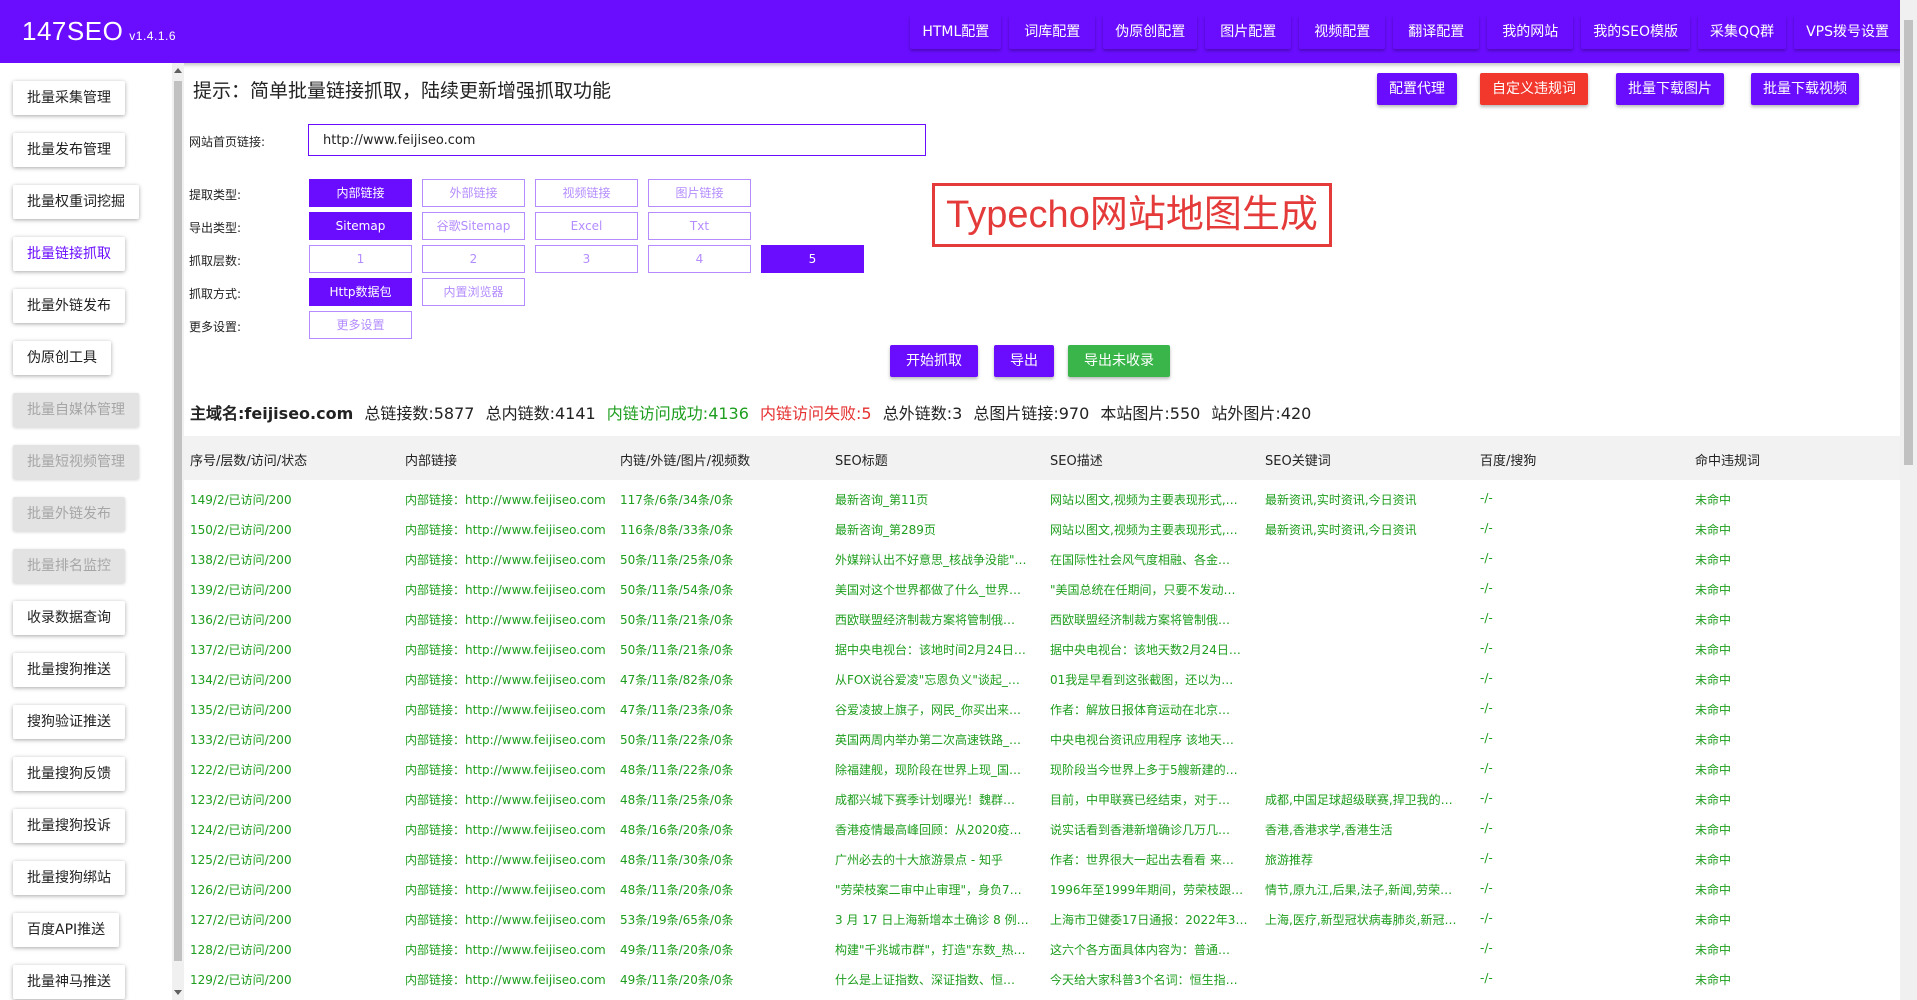 Image resolution: width=1917 pixels, height=1000 pixels. What do you see at coordinates (69, 826) in the screenshot?
I see `sidebar-item-sogou-complaint: 批量搜狗投诉` at bounding box center [69, 826].